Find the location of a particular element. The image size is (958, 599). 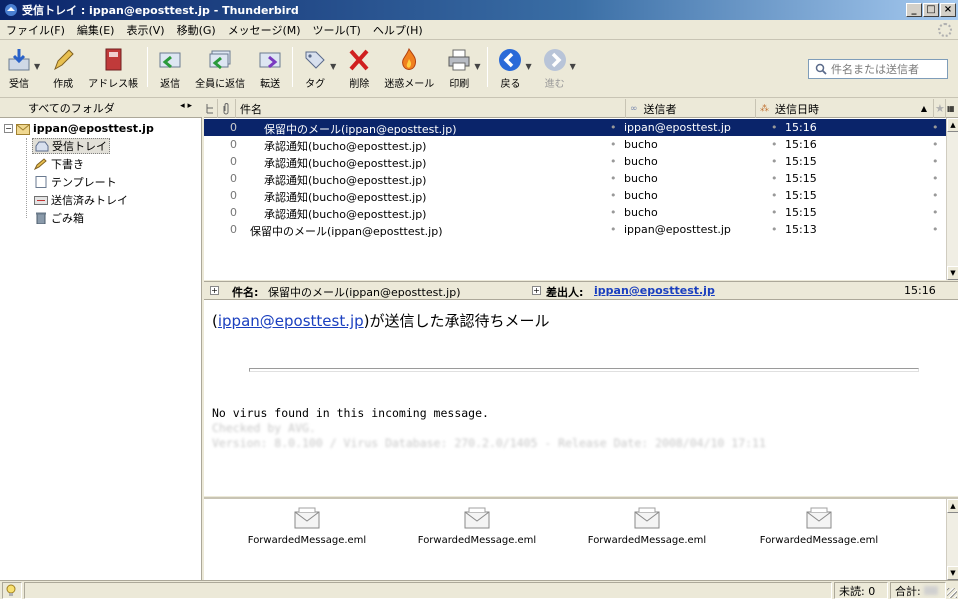

body-scroll-gutter is located at coordinates (952, 398).